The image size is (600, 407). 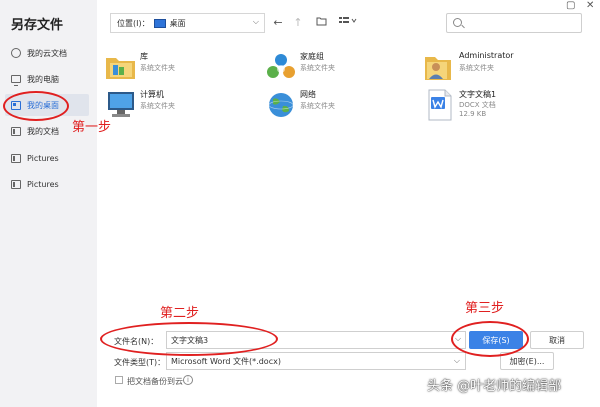 I want to click on file-item-homegroup: 家庭组 系统文件夹, so click(x=339, y=68).